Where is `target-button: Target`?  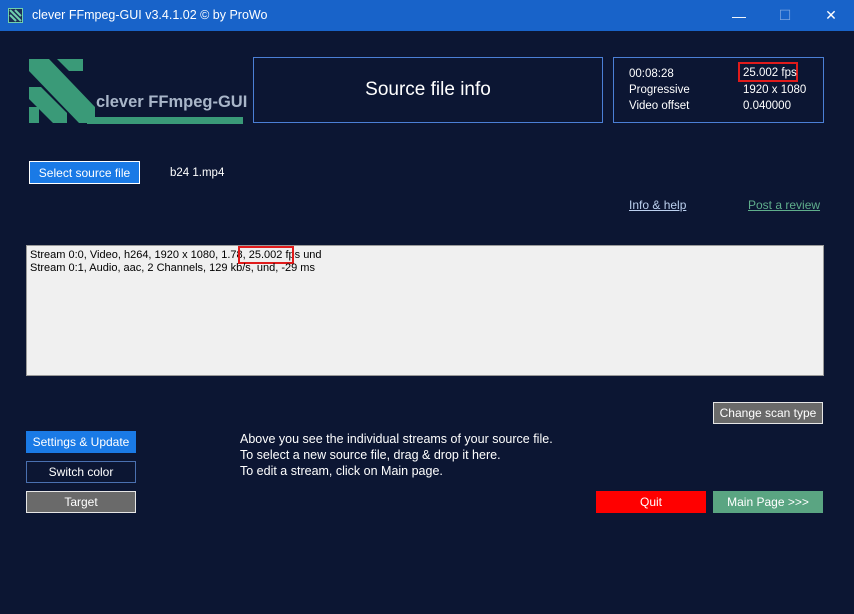
target-button: Target is located at coordinates (81, 502).